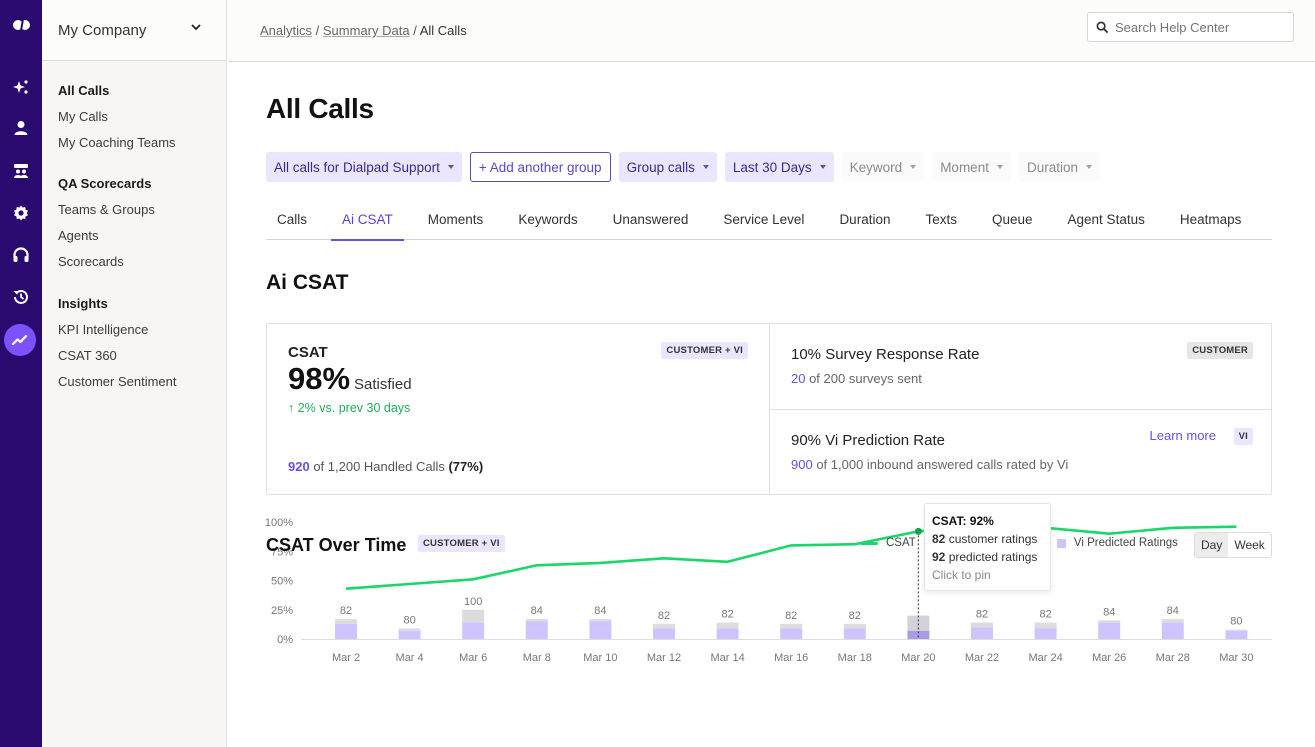  Describe the element at coordinates (142, 236) in the screenshot. I see `sidebar-item-agents: Agents` at that location.